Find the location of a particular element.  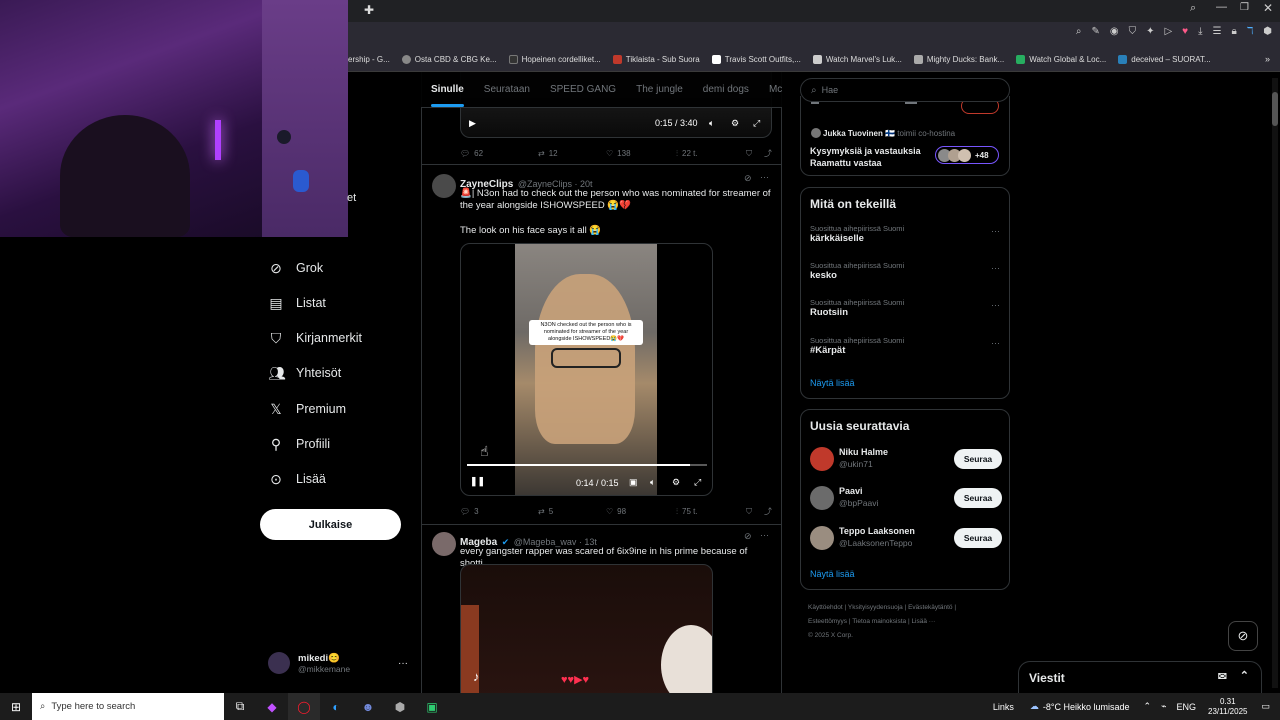

translate-icon: ℸ is located at coordinates (1250, 31).